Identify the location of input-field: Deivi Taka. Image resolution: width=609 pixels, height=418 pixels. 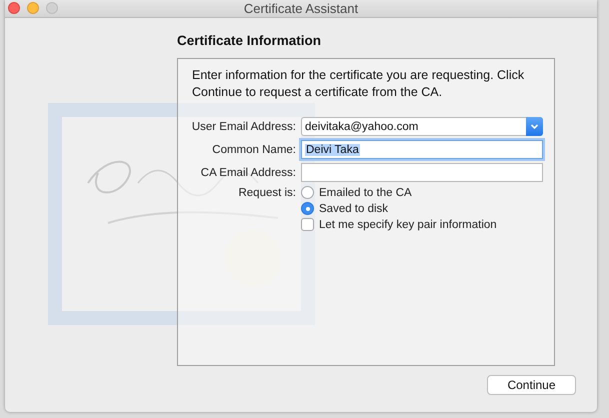
(422, 149).